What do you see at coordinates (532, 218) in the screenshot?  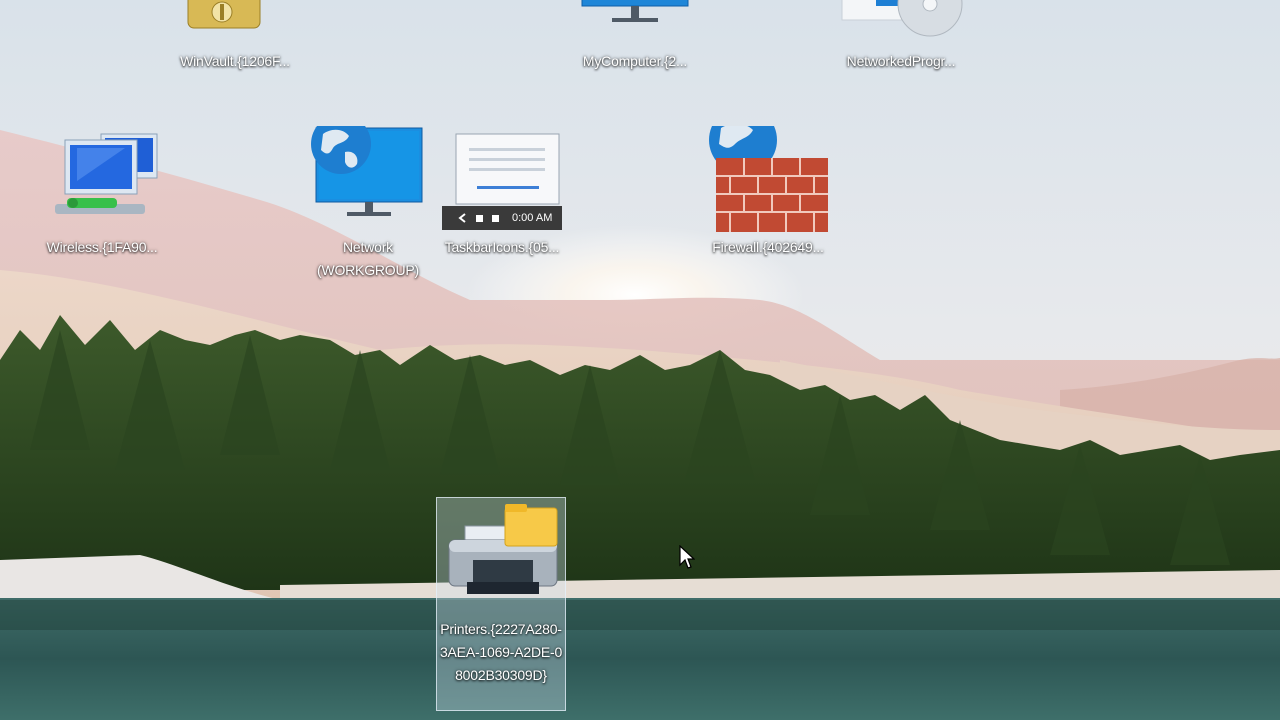 I see `taskbar-preview-time: 0:00 AM` at bounding box center [532, 218].